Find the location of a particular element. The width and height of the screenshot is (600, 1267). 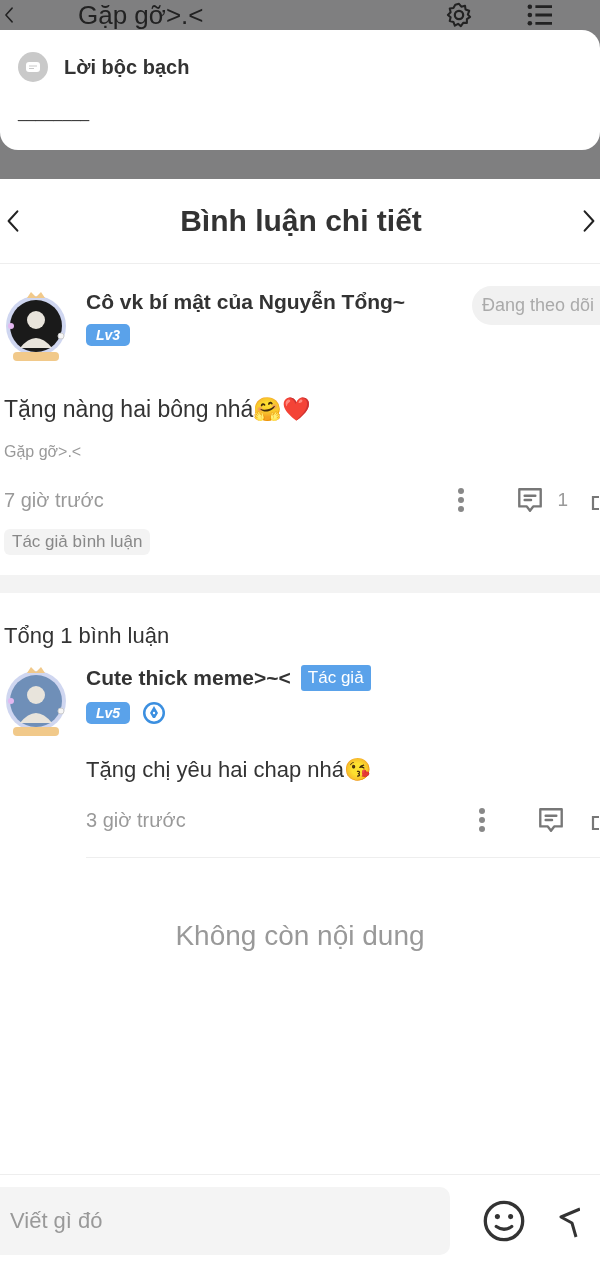

author-name: Cute thick meme>~< is located at coordinates (188, 678).